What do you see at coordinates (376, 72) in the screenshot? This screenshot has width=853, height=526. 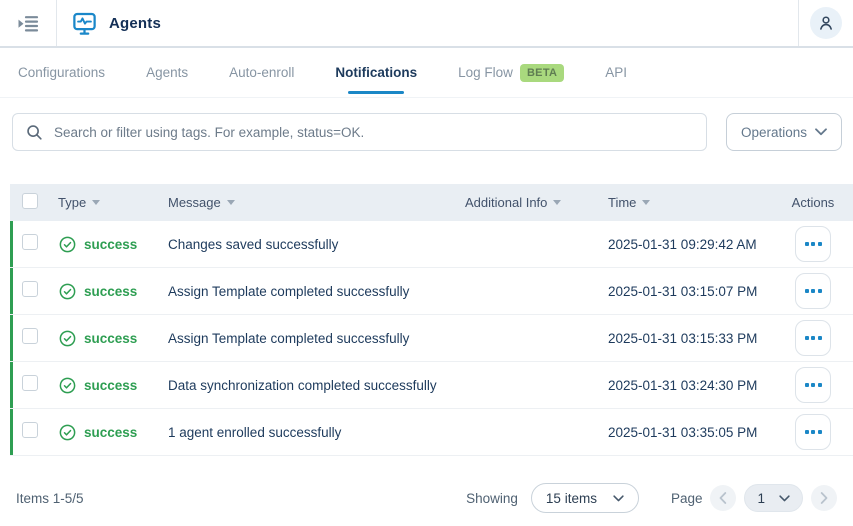 I see `tab-notifications: Notifications` at bounding box center [376, 72].